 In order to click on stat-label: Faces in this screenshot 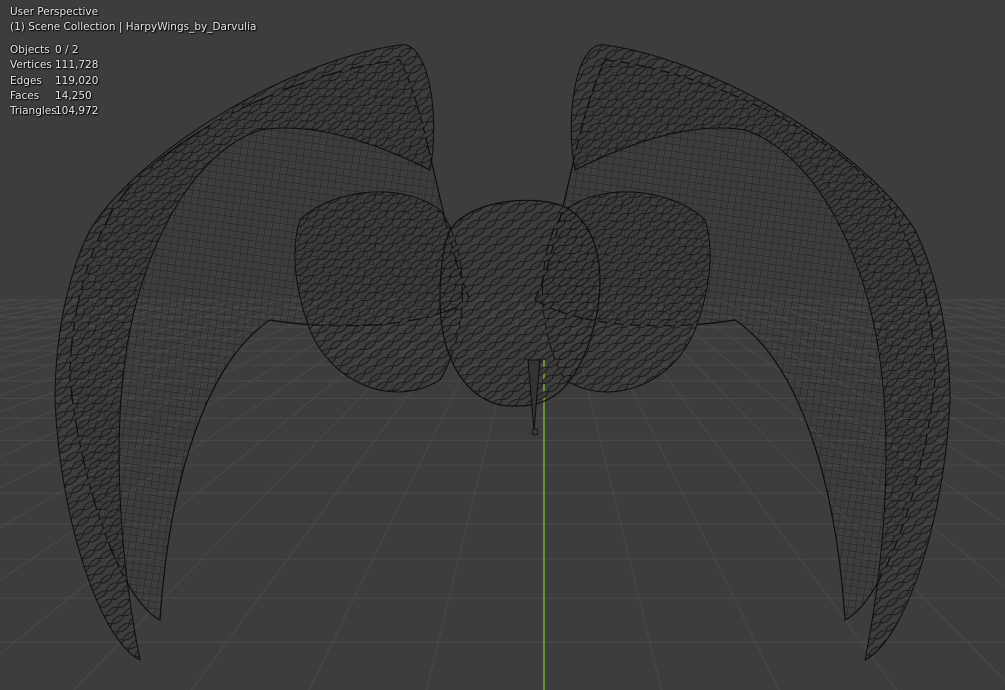, I will do `click(25, 95)`.